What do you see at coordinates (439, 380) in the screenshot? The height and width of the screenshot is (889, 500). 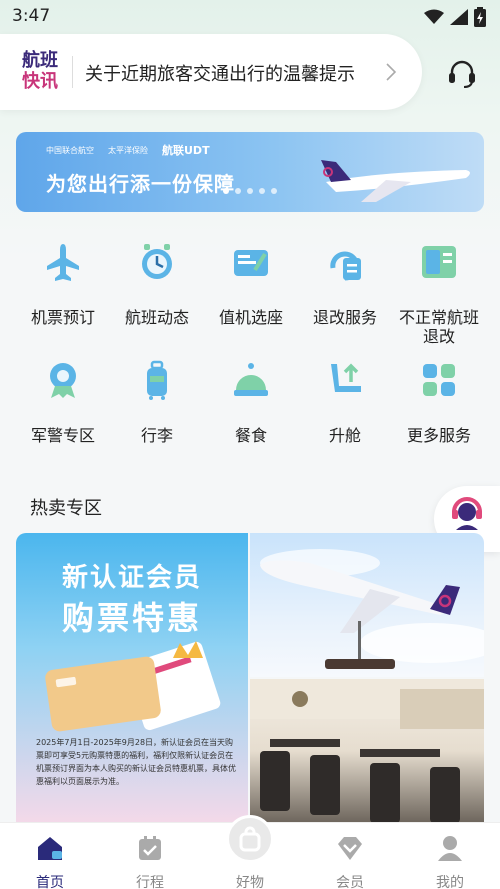 I see `more-services-icon` at bounding box center [439, 380].